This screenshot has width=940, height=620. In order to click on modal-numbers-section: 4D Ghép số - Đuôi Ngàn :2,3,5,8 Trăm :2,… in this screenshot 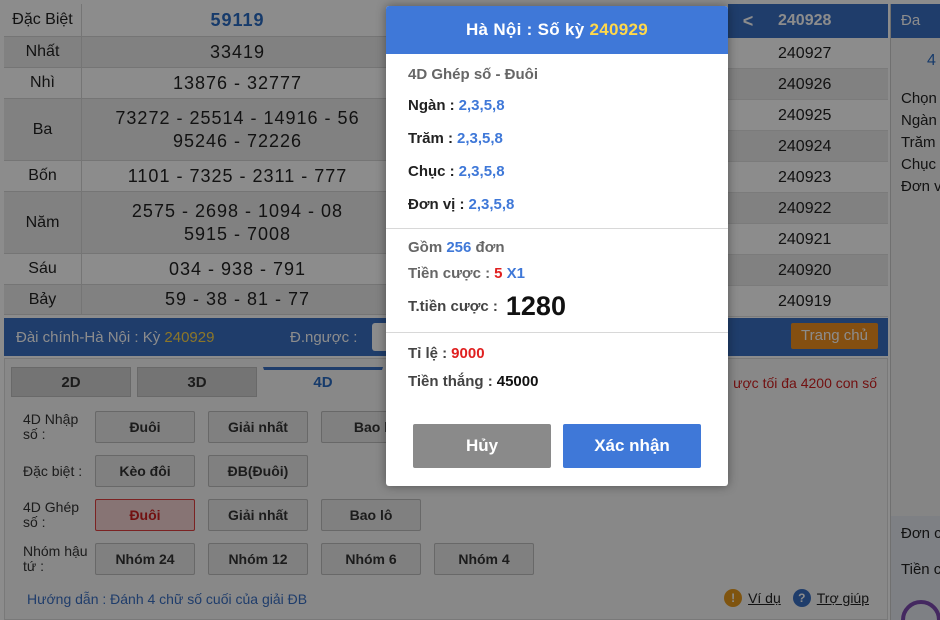, I will do `click(557, 141)`.